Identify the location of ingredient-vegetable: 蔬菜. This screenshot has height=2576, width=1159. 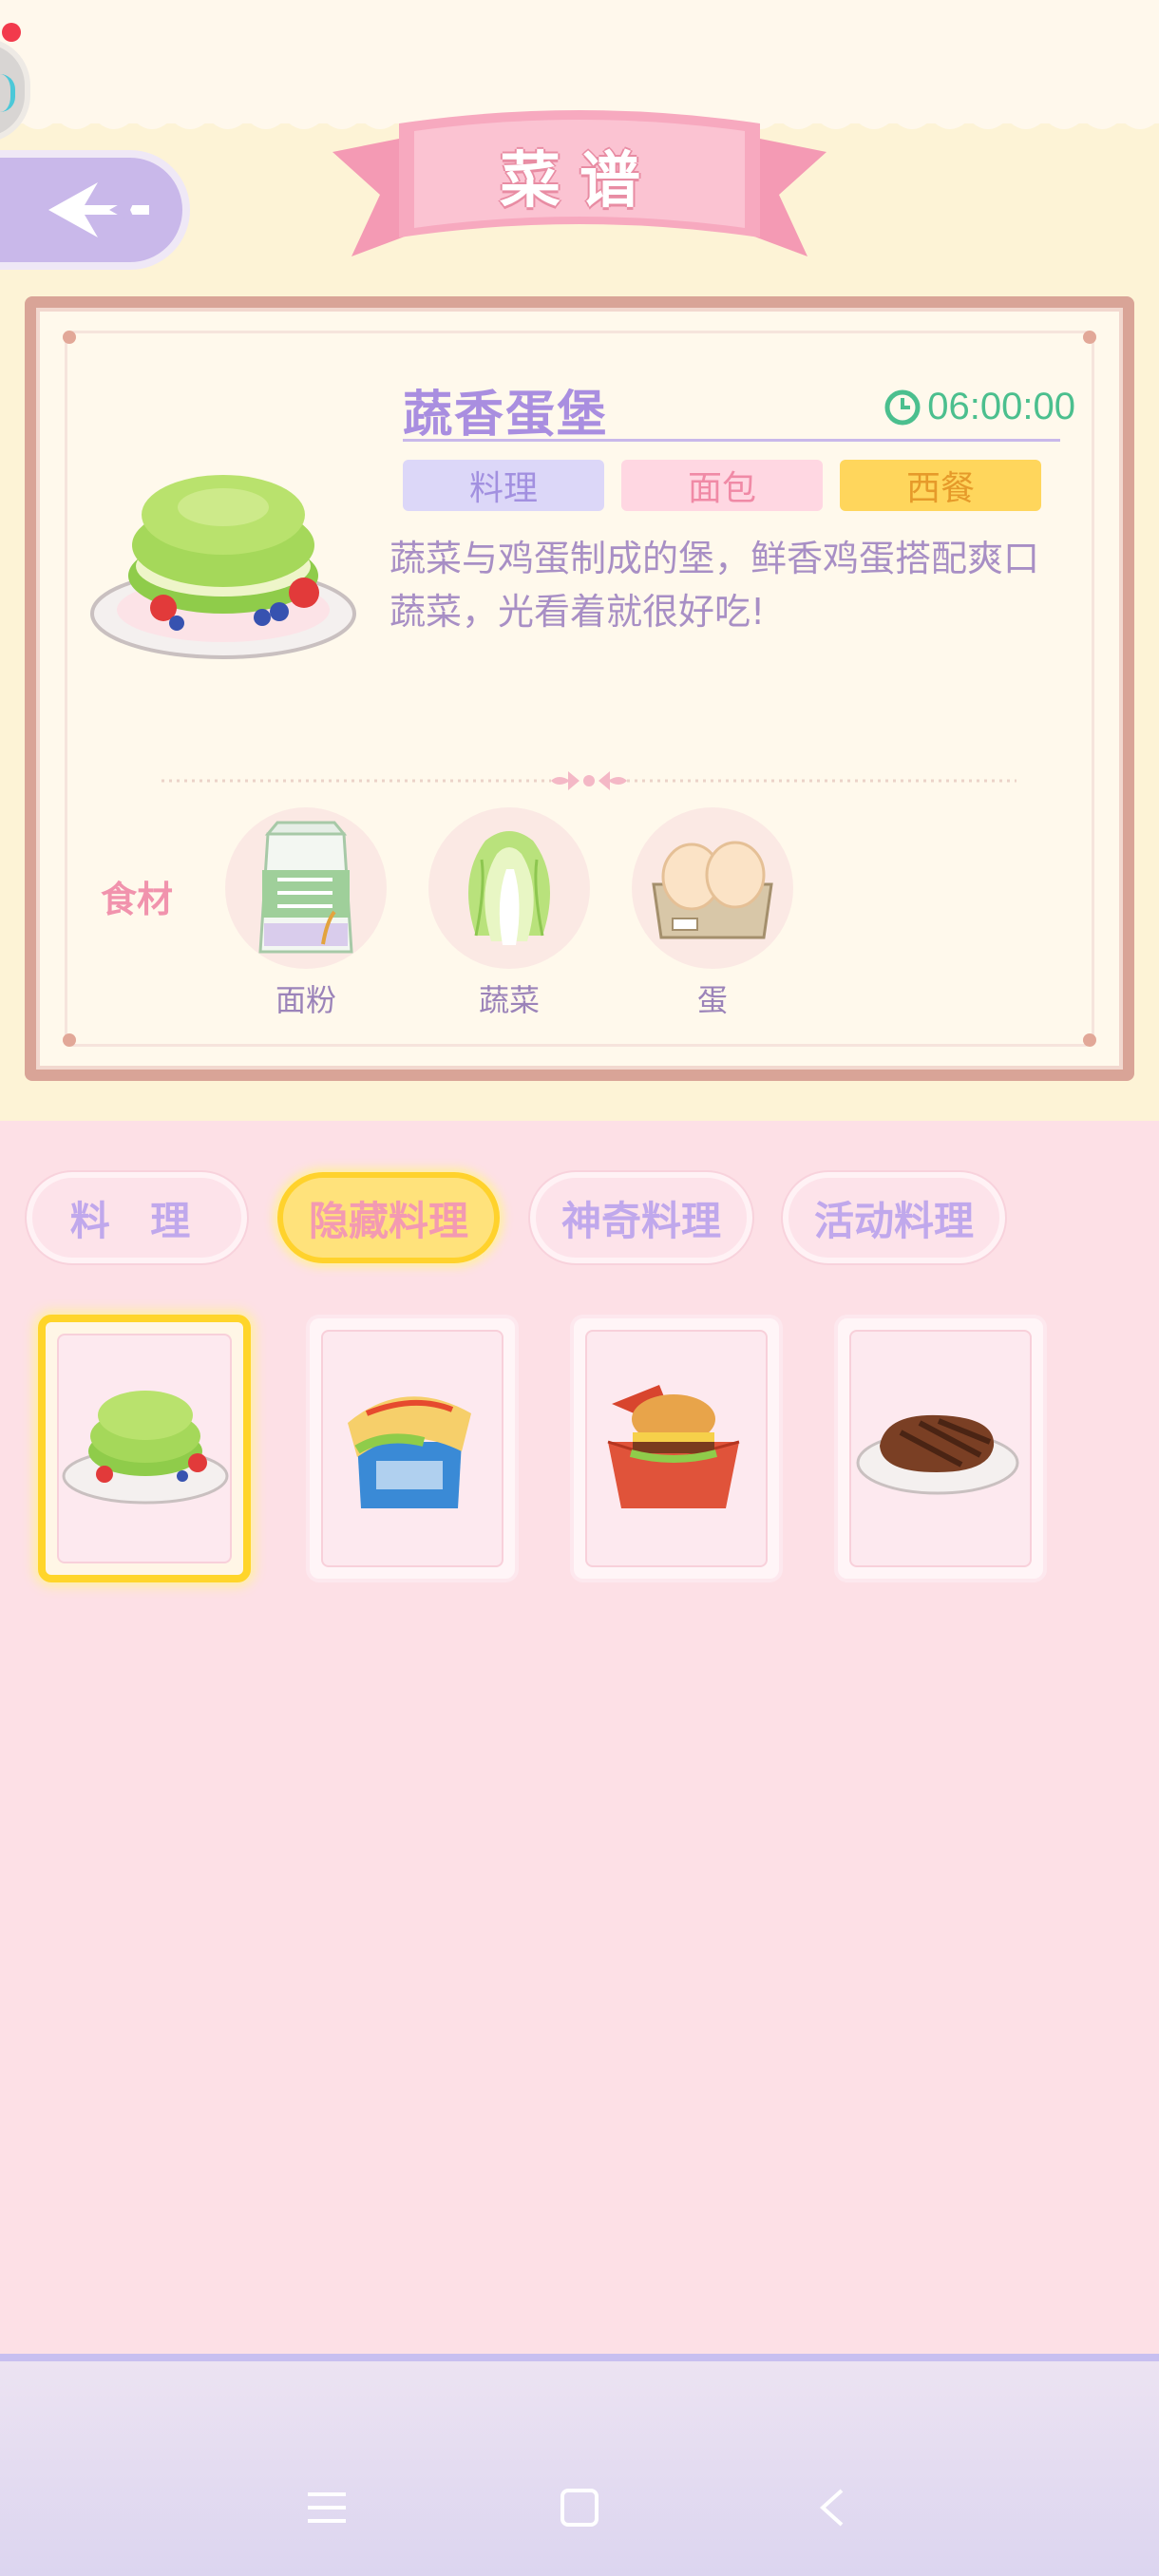
(509, 913).